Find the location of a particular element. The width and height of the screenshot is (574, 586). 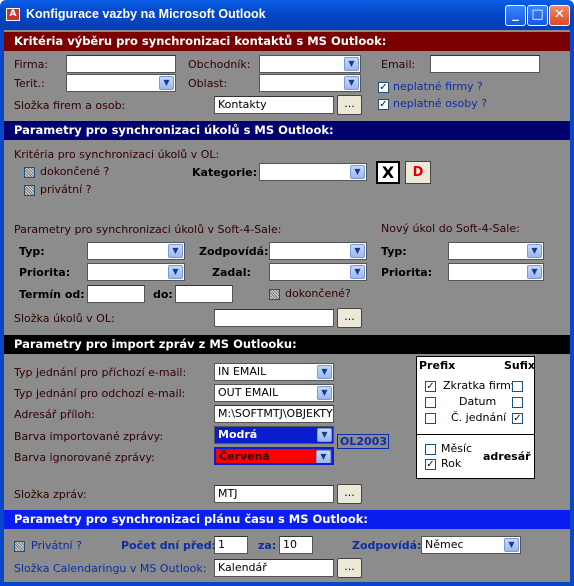

dokoncene-label: dokončené ? is located at coordinates (75, 171).